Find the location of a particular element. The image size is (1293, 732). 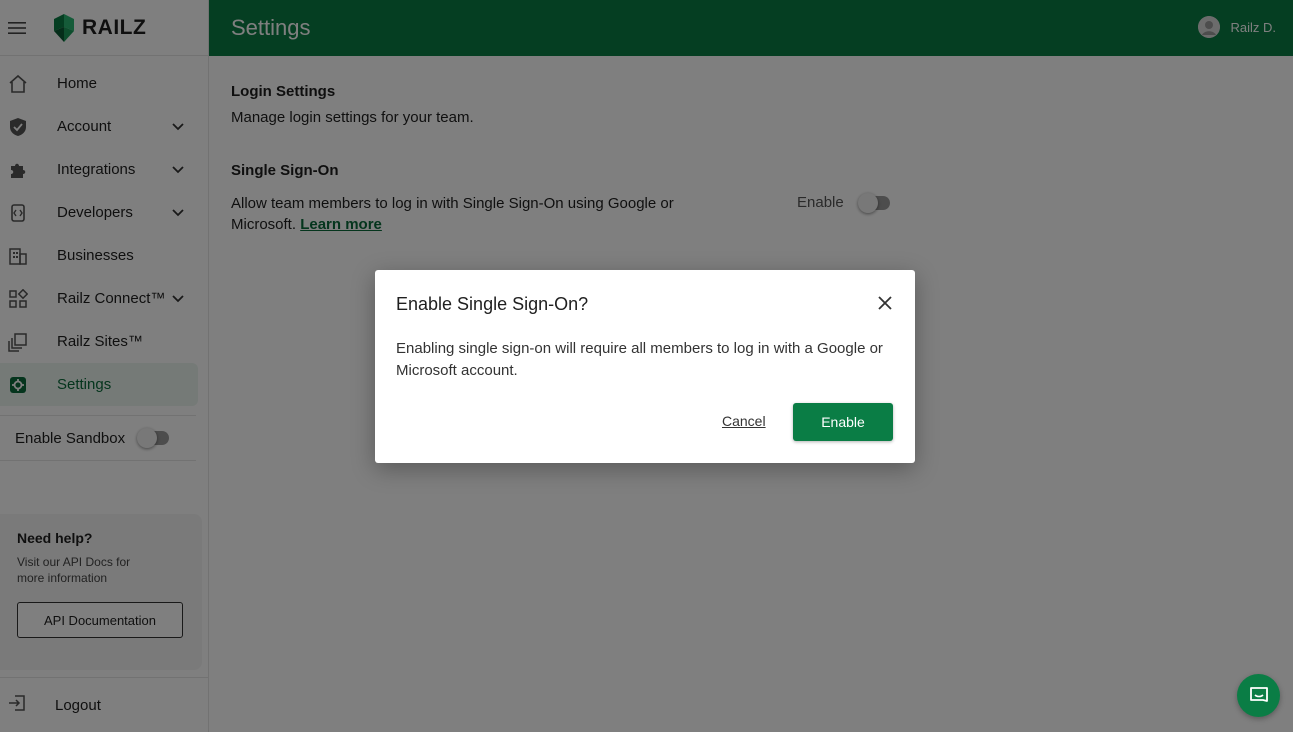

chat-icon is located at coordinates (1258, 694).